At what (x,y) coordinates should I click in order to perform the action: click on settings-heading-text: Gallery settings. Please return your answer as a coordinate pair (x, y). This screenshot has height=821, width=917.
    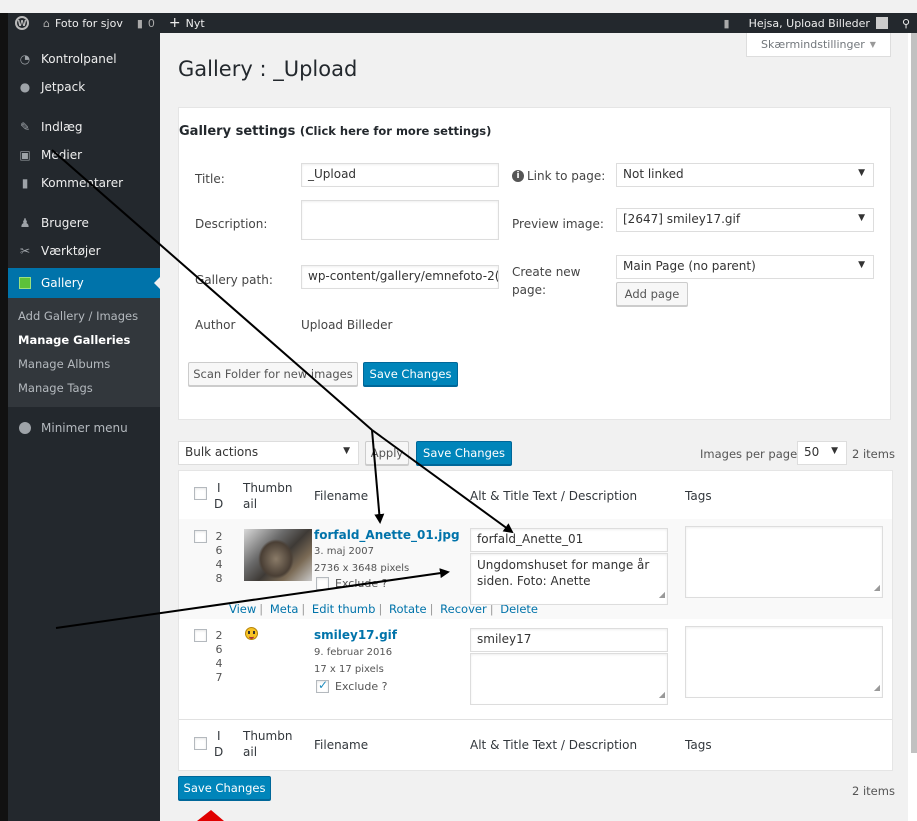
    Looking at the image, I should click on (237, 131).